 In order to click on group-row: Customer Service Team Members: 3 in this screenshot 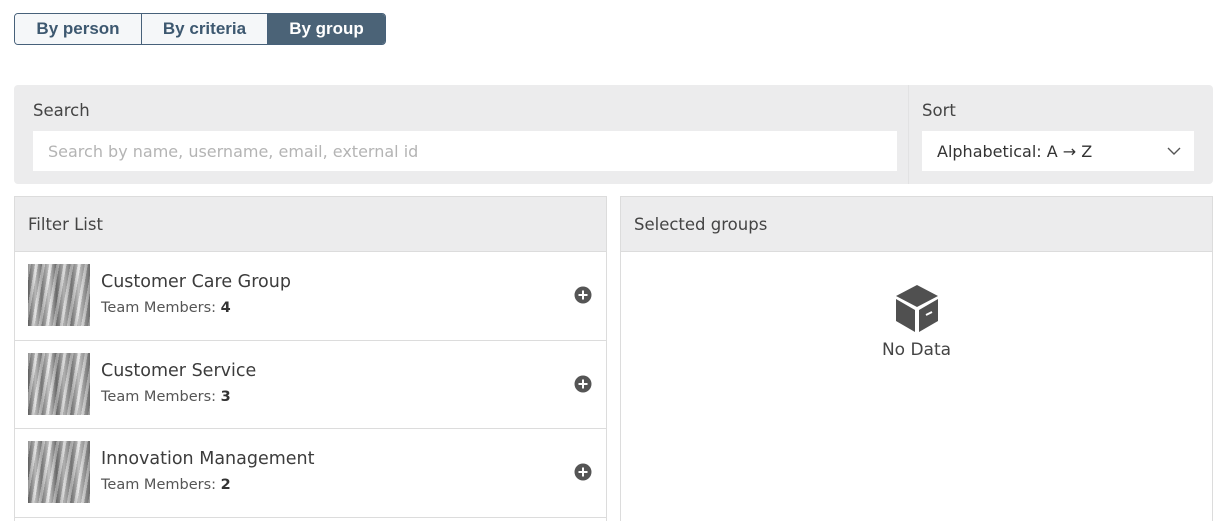, I will do `click(310, 385)`.